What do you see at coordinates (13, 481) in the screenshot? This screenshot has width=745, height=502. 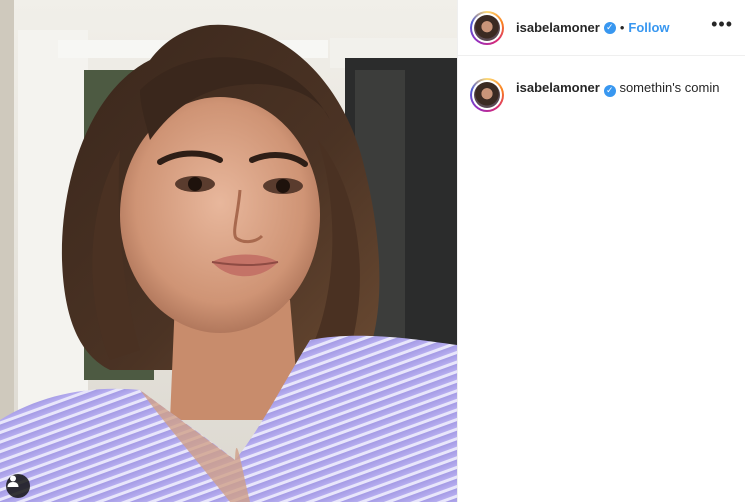 I see `user-tag-icon` at bounding box center [13, 481].